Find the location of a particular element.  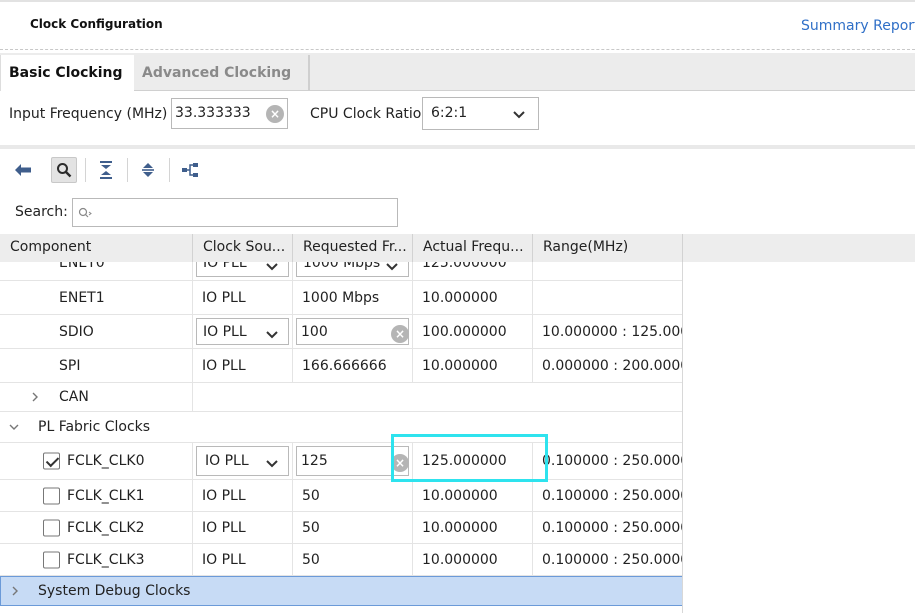

fclk2-checkbox is located at coordinates (51, 527).